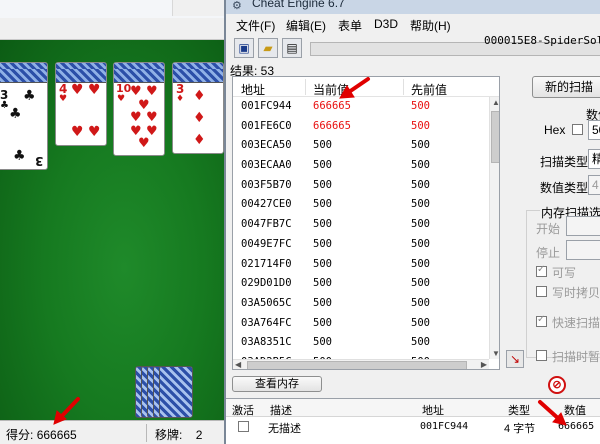  What do you see at coordinates (495, 353) in the screenshot?
I see `scroll-down-icon: ▼` at bounding box center [495, 353].